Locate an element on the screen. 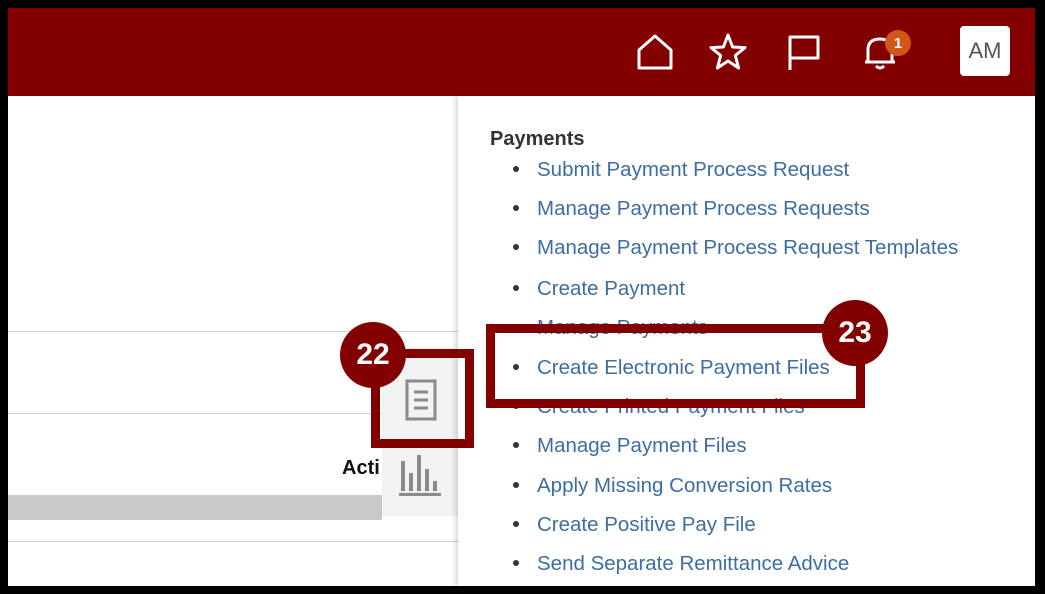  tasks-section-heading: Payments is located at coordinates (537, 139).